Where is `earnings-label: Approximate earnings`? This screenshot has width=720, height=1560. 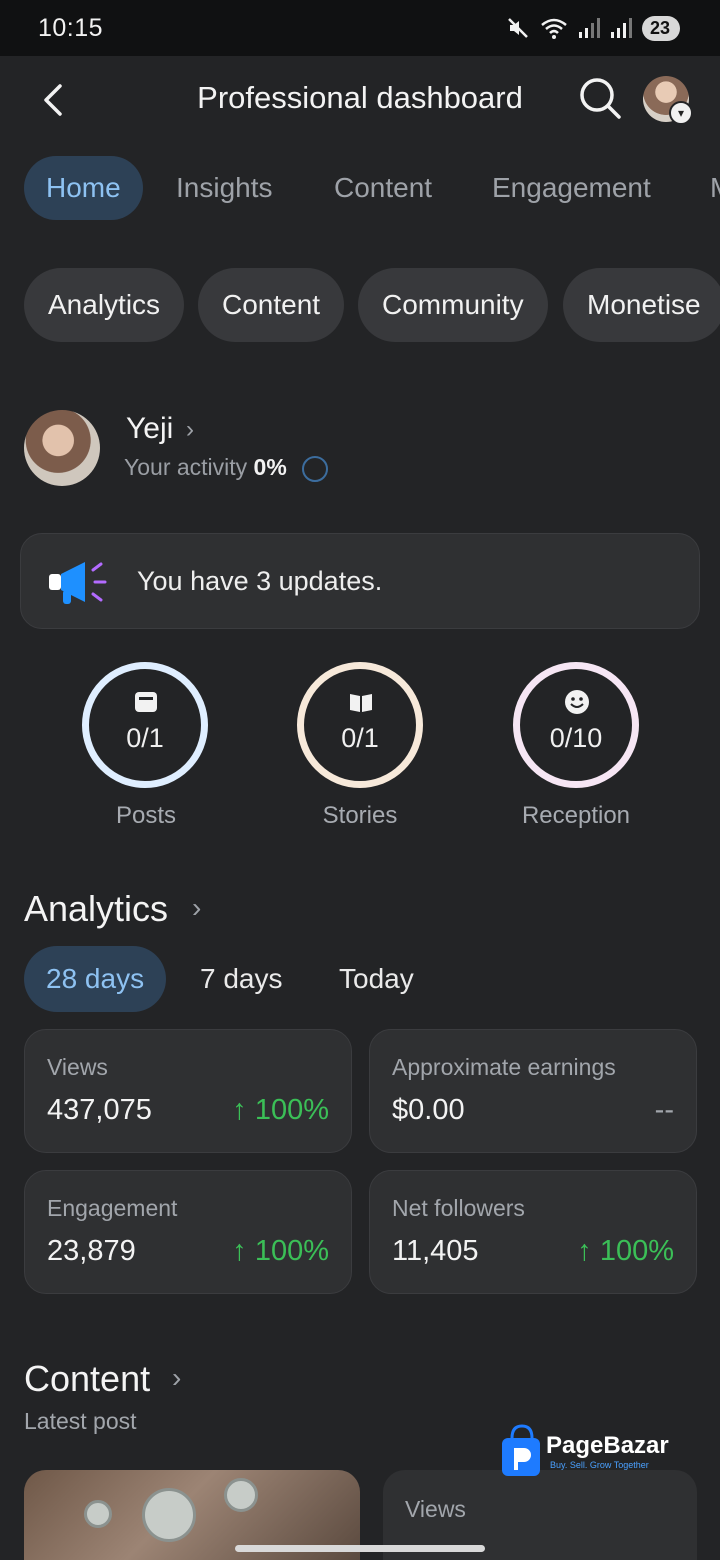
earnings-label: Approximate earnings is located at coordinates (504, 1067).